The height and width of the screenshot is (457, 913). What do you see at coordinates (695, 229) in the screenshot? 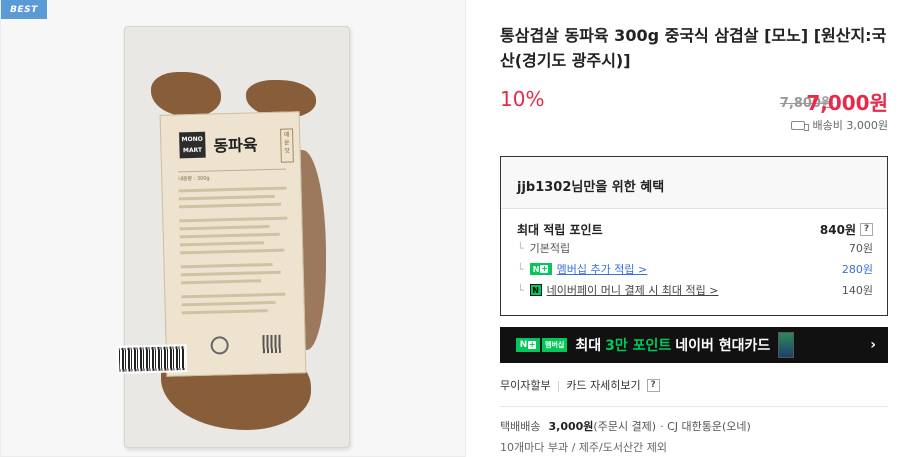
I see `max-points-row: 최대 적립 포인트 840원 ?` at bounding box center [695, 229].